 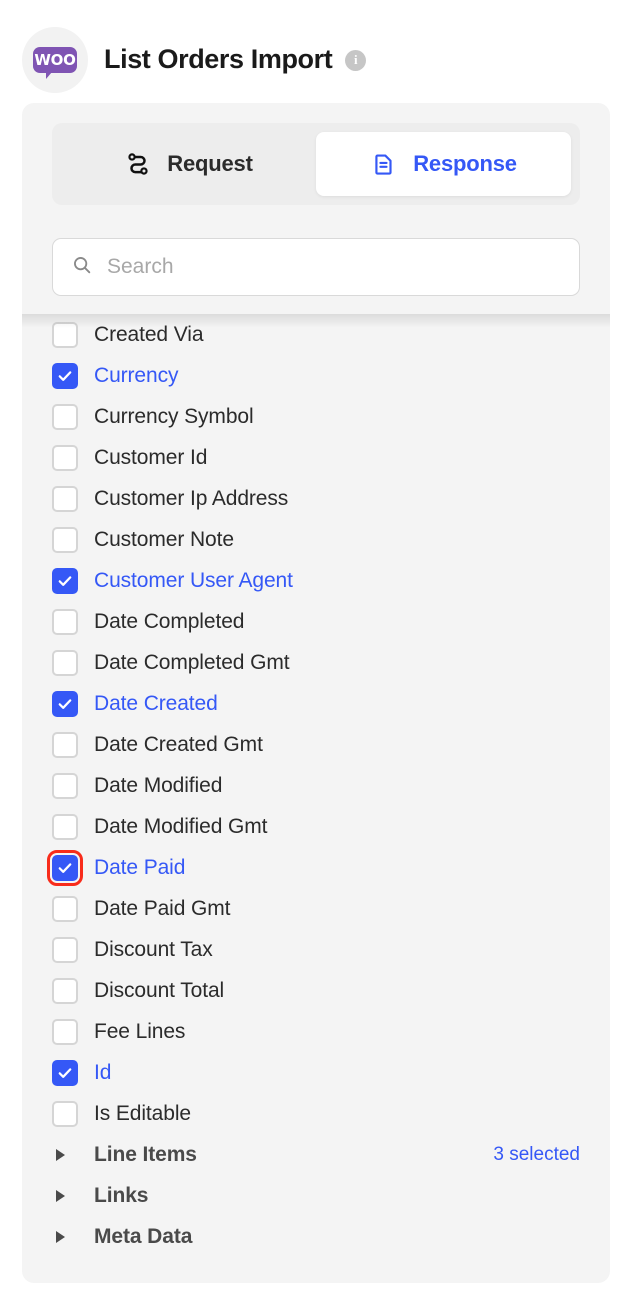 What do you see at coordinates (169, 621) in the screenshot?
I see `field-label: Date Completed` at bounding box center [169, 621].